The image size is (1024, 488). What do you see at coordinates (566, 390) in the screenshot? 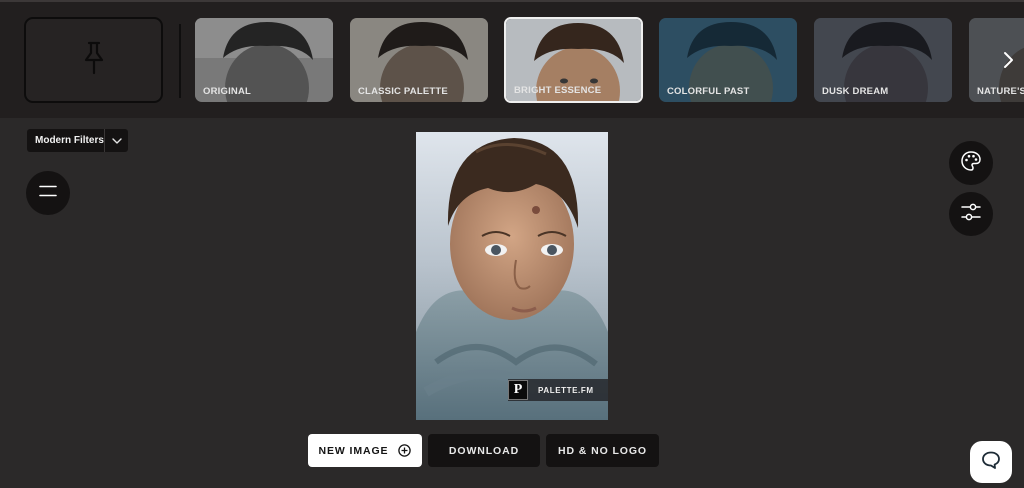
I see `watermark-text: PALETTE.FM` at bounding box center [566, 390].